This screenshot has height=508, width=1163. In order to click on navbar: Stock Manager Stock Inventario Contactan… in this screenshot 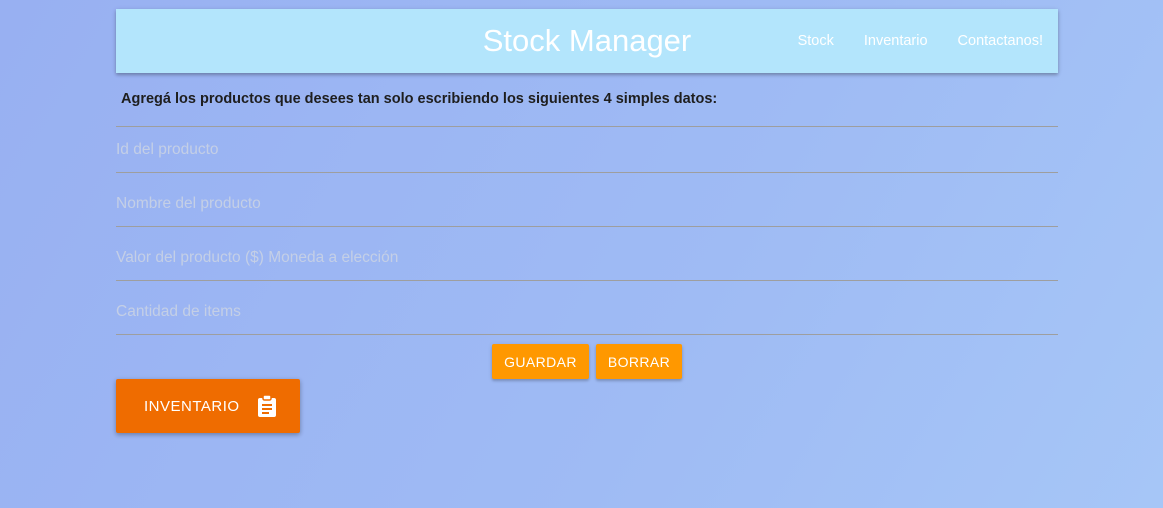, I will do `click(587, 41)`.